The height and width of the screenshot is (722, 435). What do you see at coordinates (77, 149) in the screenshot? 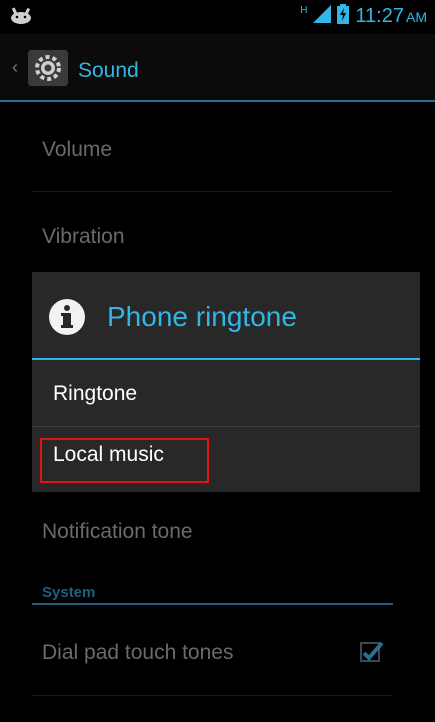
I see `volume-label: Volume` at bounding box center [77, 149].